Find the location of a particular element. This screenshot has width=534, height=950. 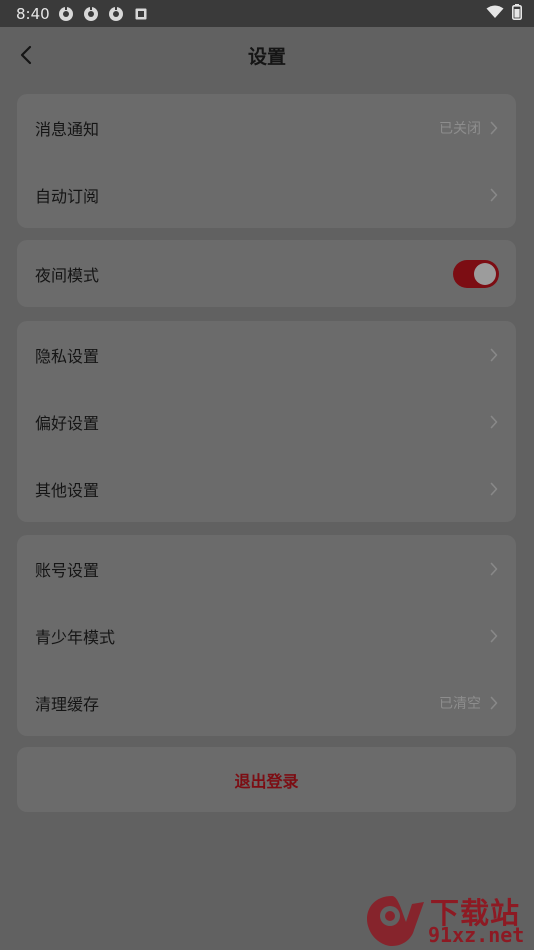

logout-label: 退出登录 is located at coordinates (266, 781).